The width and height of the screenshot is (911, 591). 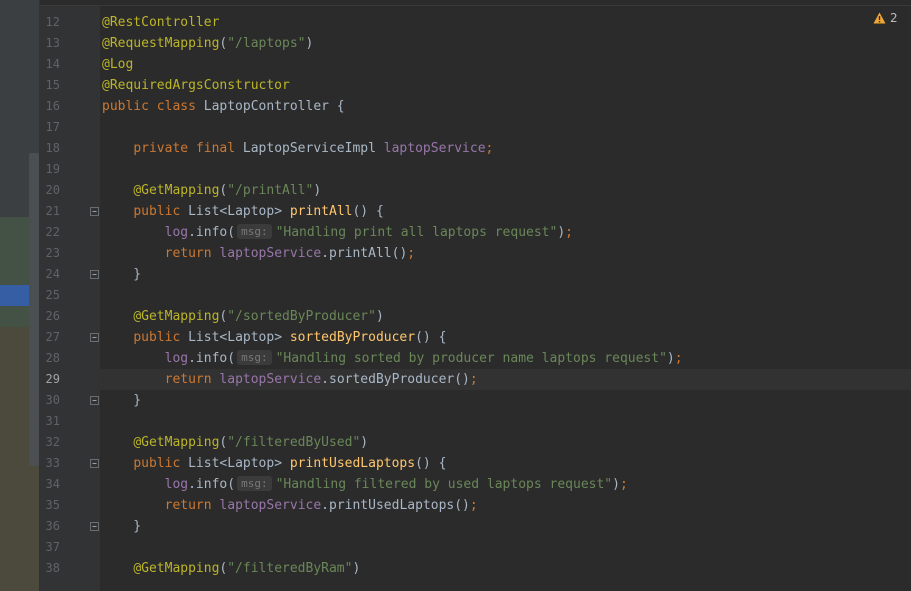 I want to click on code-line: @RequiredArgsConstructor, so click(x=196, y=85).